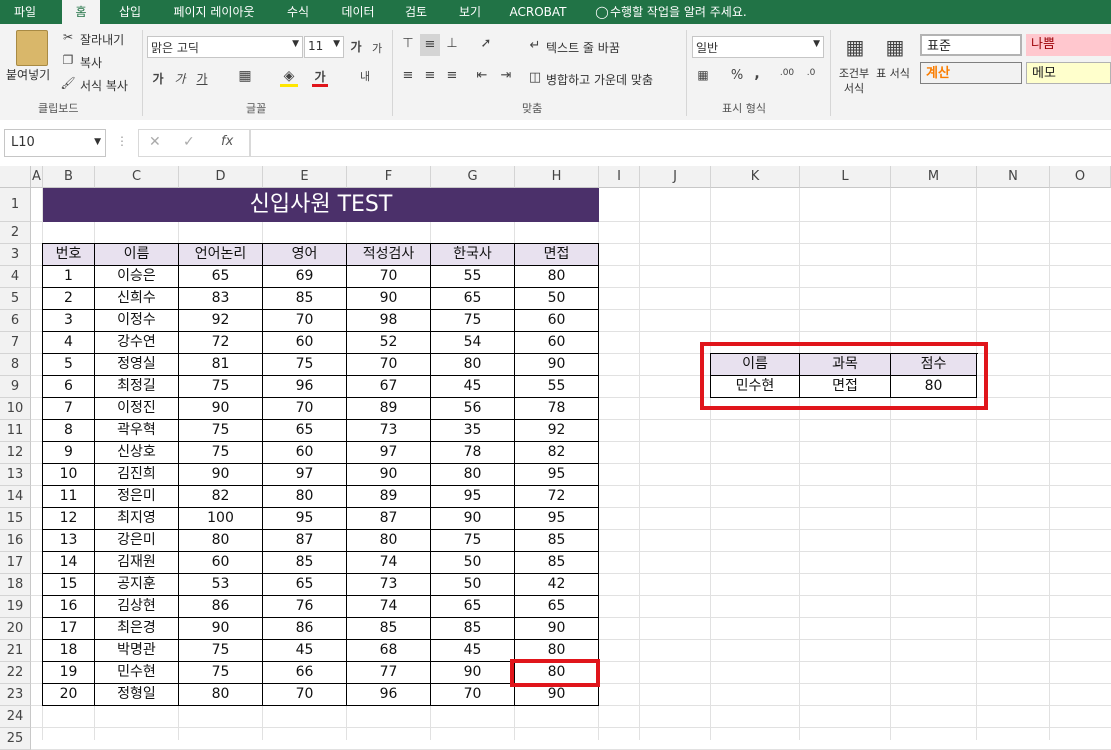  Describe the element at coordinates (15, 717) in the screenshot. I see `row-header: 24` at that location.